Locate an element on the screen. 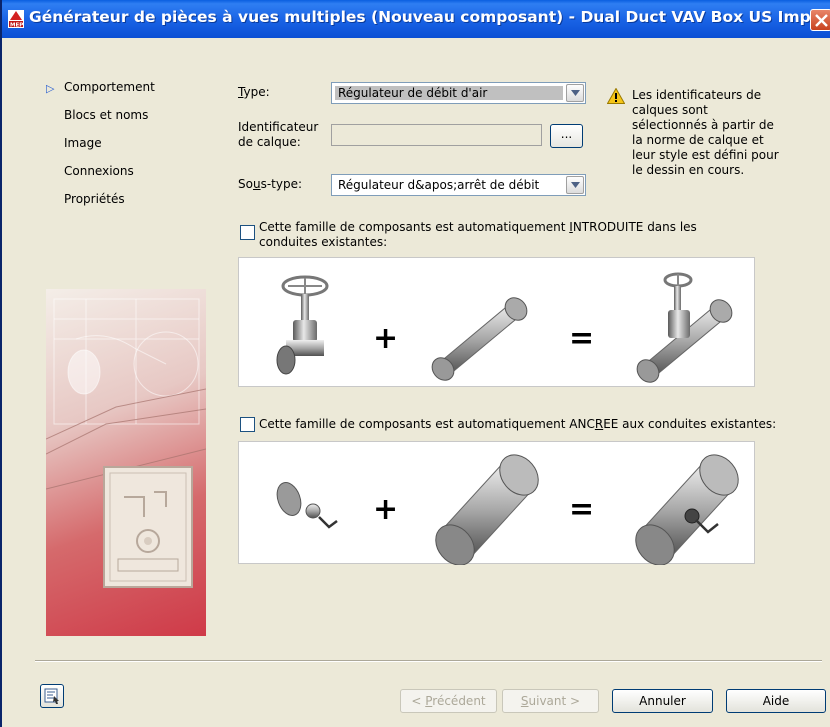 The image size is (830, 727). valve-icon is located at coordinates (302, 325).